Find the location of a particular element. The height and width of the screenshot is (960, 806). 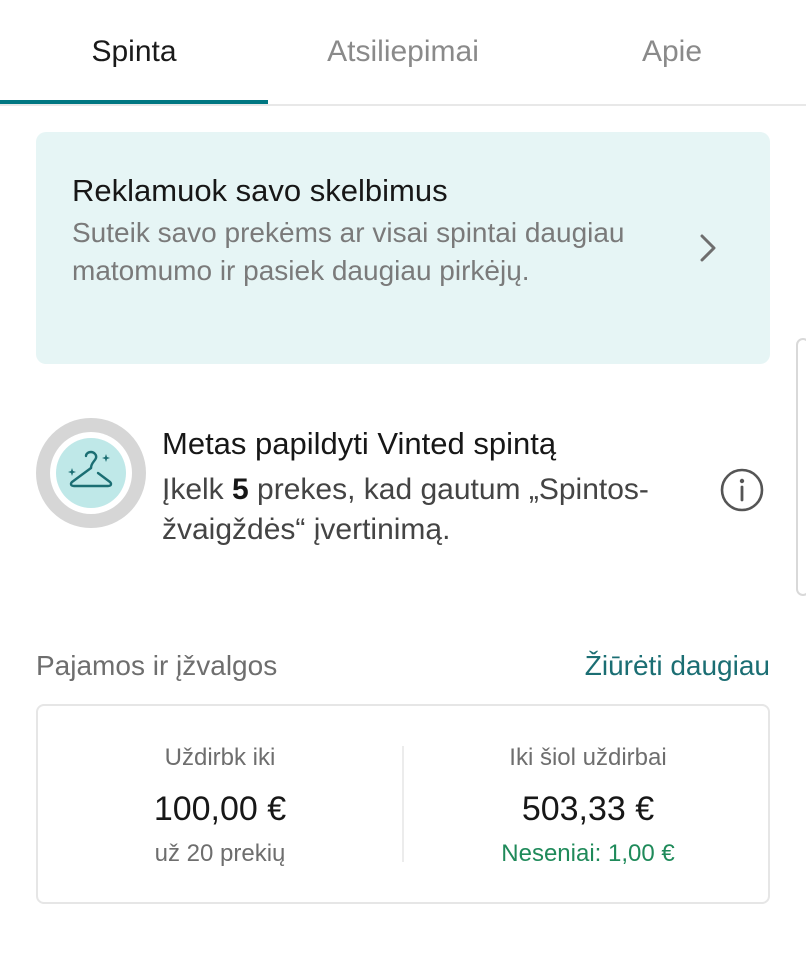

earnings-heading: Pajamos ir įžvalgos is located at coordinates (157, 665).